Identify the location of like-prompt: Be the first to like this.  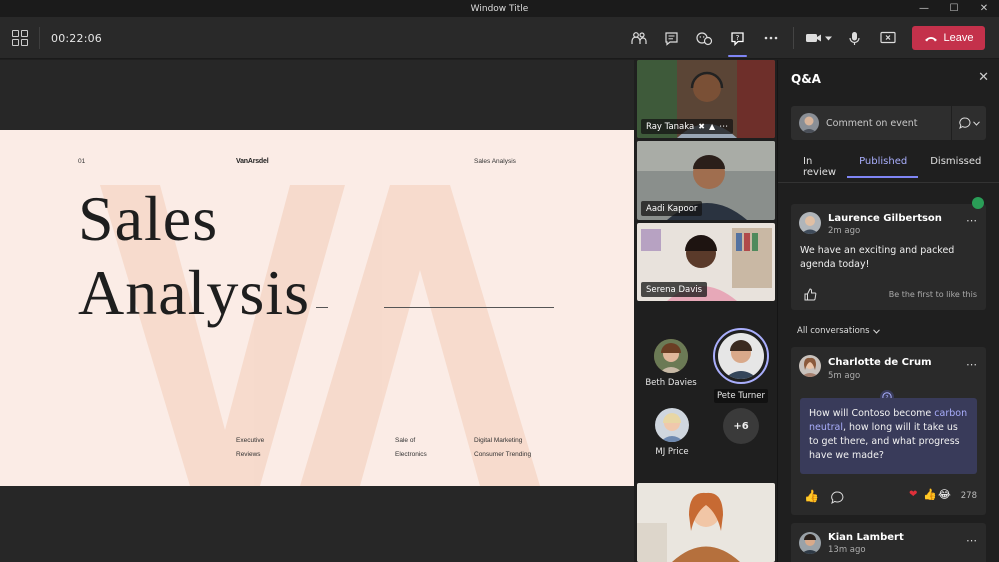
(932, 294).